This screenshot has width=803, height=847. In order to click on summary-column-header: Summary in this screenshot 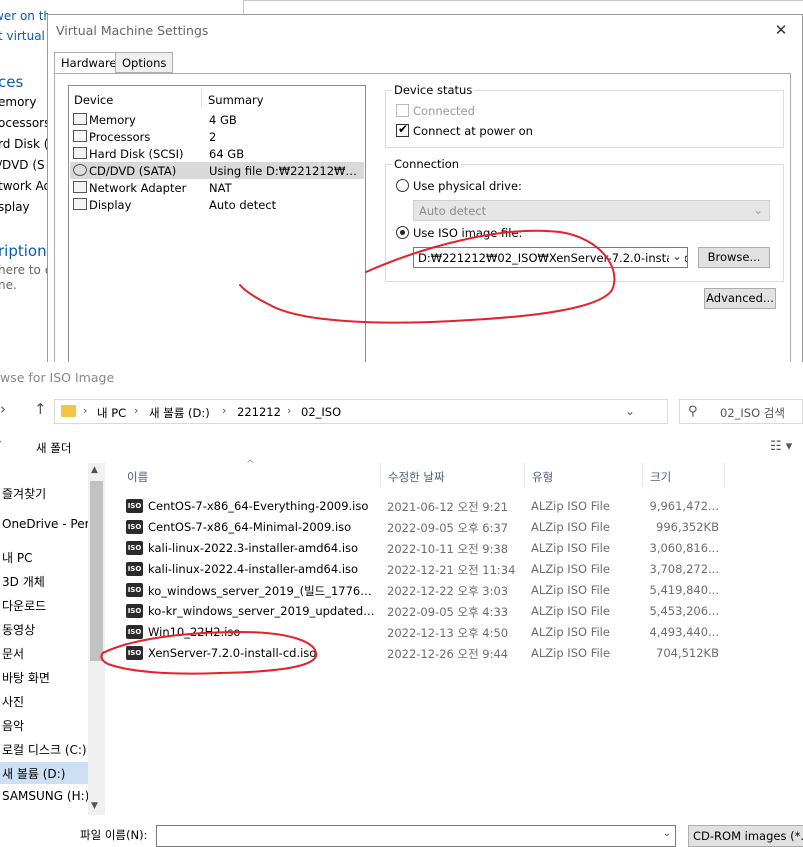, I will do `click(236, 100)`.